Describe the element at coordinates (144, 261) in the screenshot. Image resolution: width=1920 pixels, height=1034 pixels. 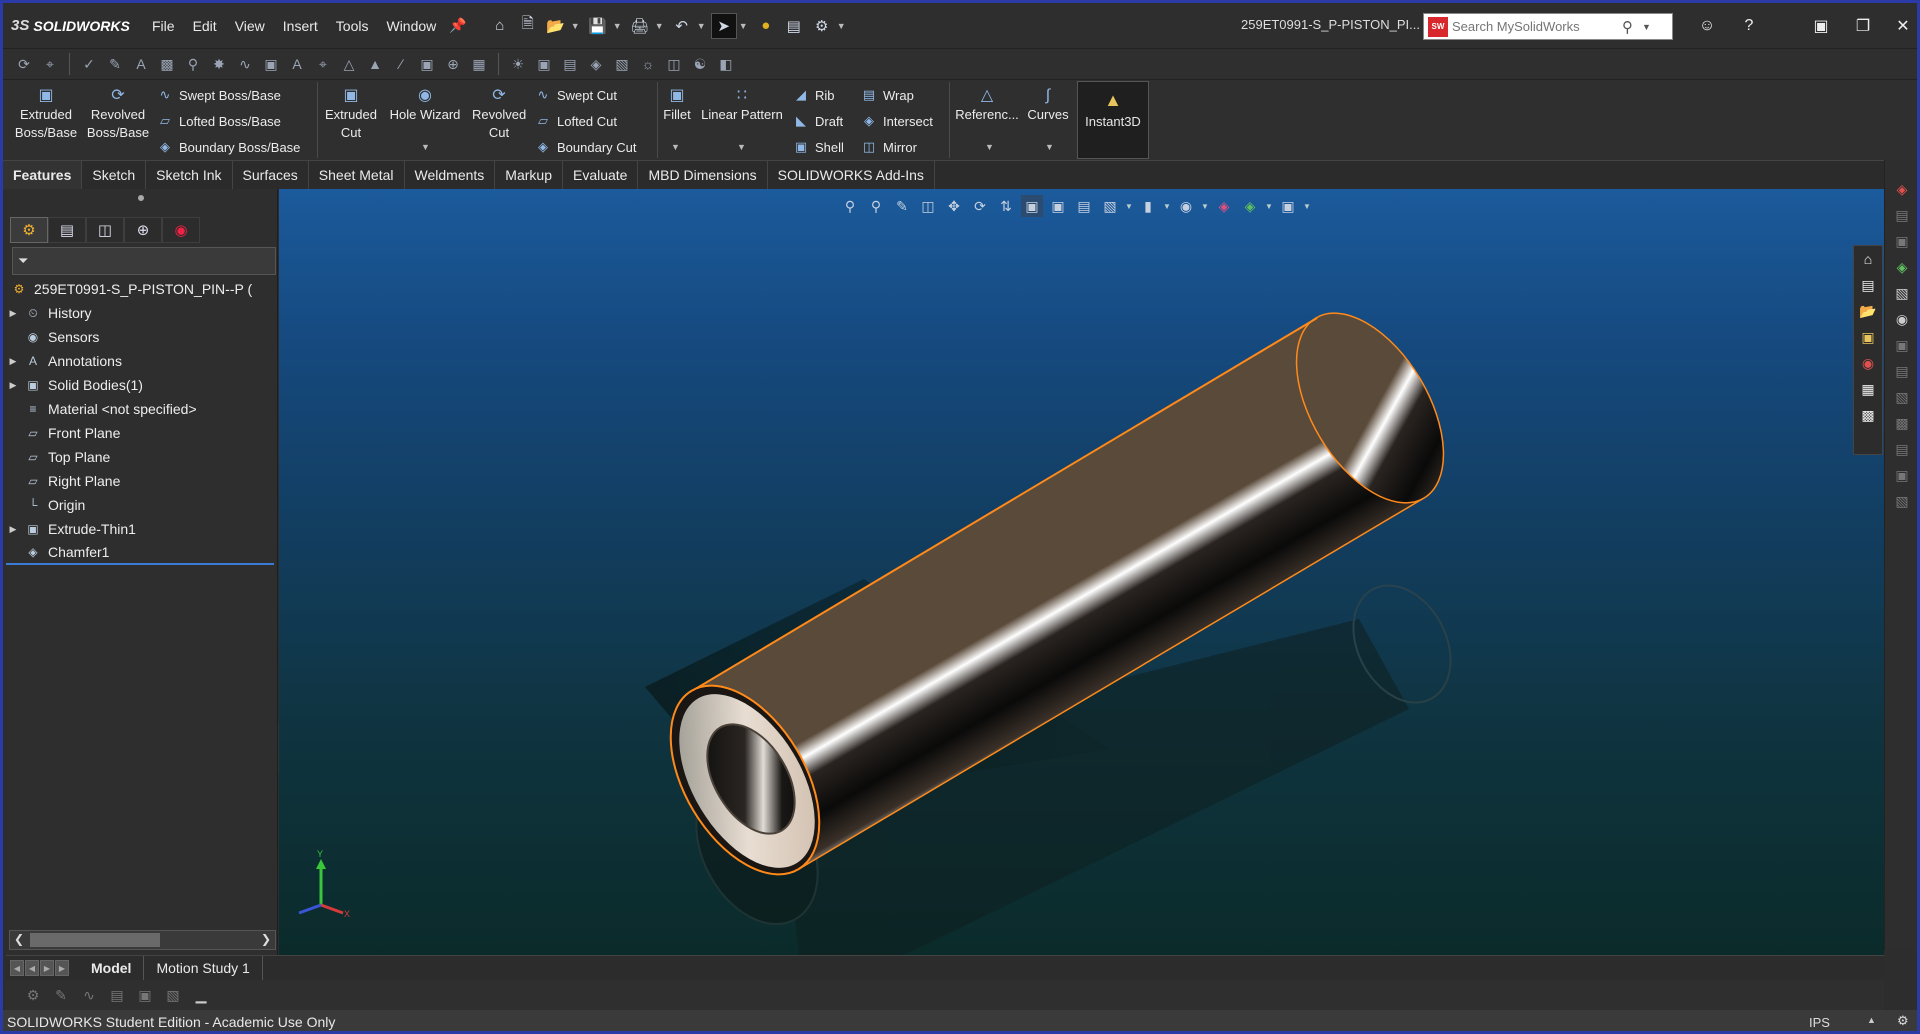
I see `tree-filter-bar: ⏷` at that location.